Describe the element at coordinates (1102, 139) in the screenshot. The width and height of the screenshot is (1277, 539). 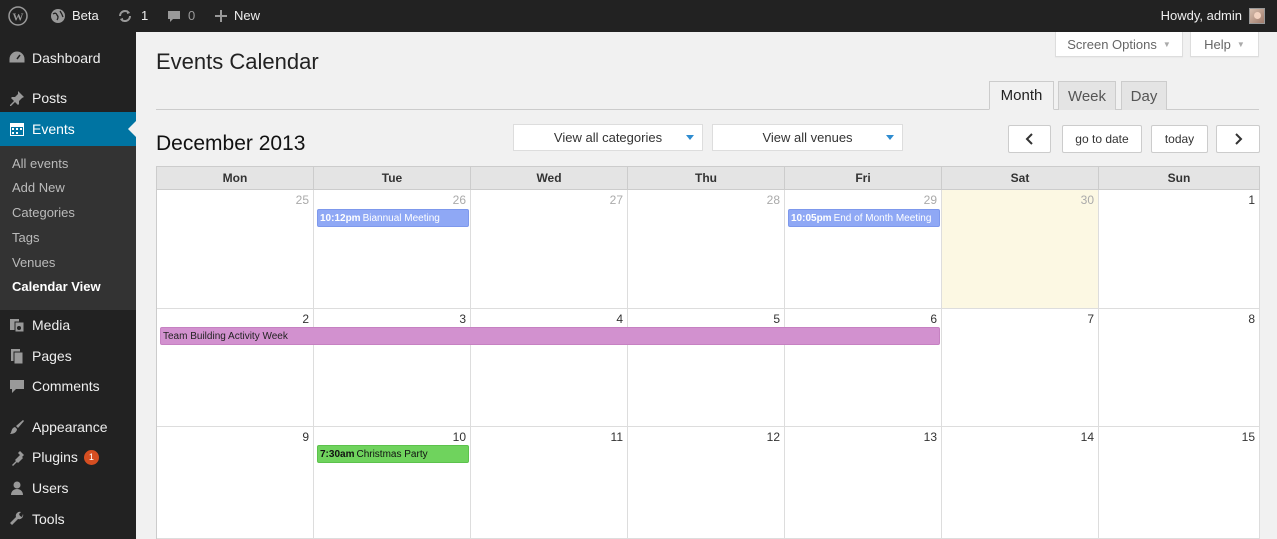
I see `go-to-date-button: go to date` at that location.